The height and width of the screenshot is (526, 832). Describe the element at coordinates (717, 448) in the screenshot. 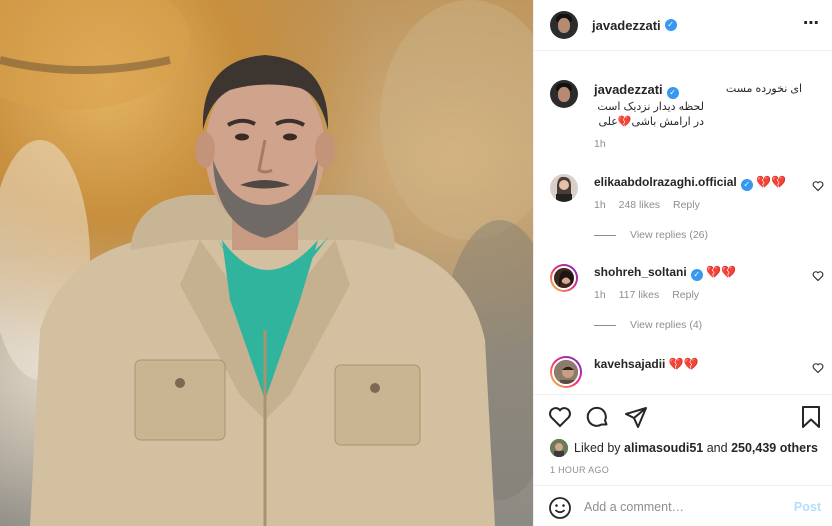

I see `liked-by-and: and` at that location.